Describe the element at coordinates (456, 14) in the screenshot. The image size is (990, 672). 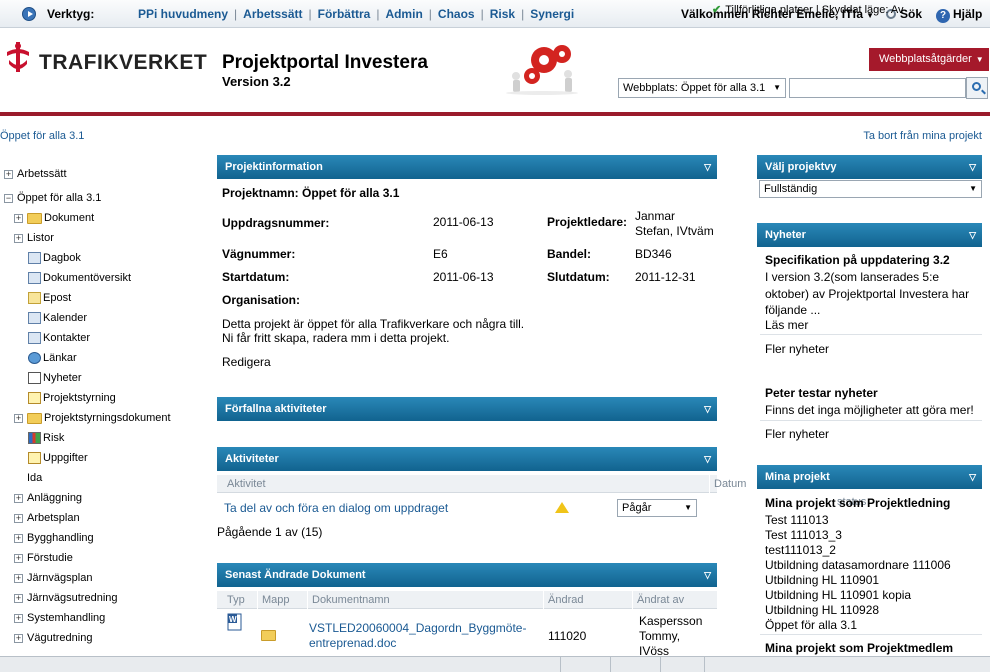
I see `top-nav-chaos: Chaos` at that location.